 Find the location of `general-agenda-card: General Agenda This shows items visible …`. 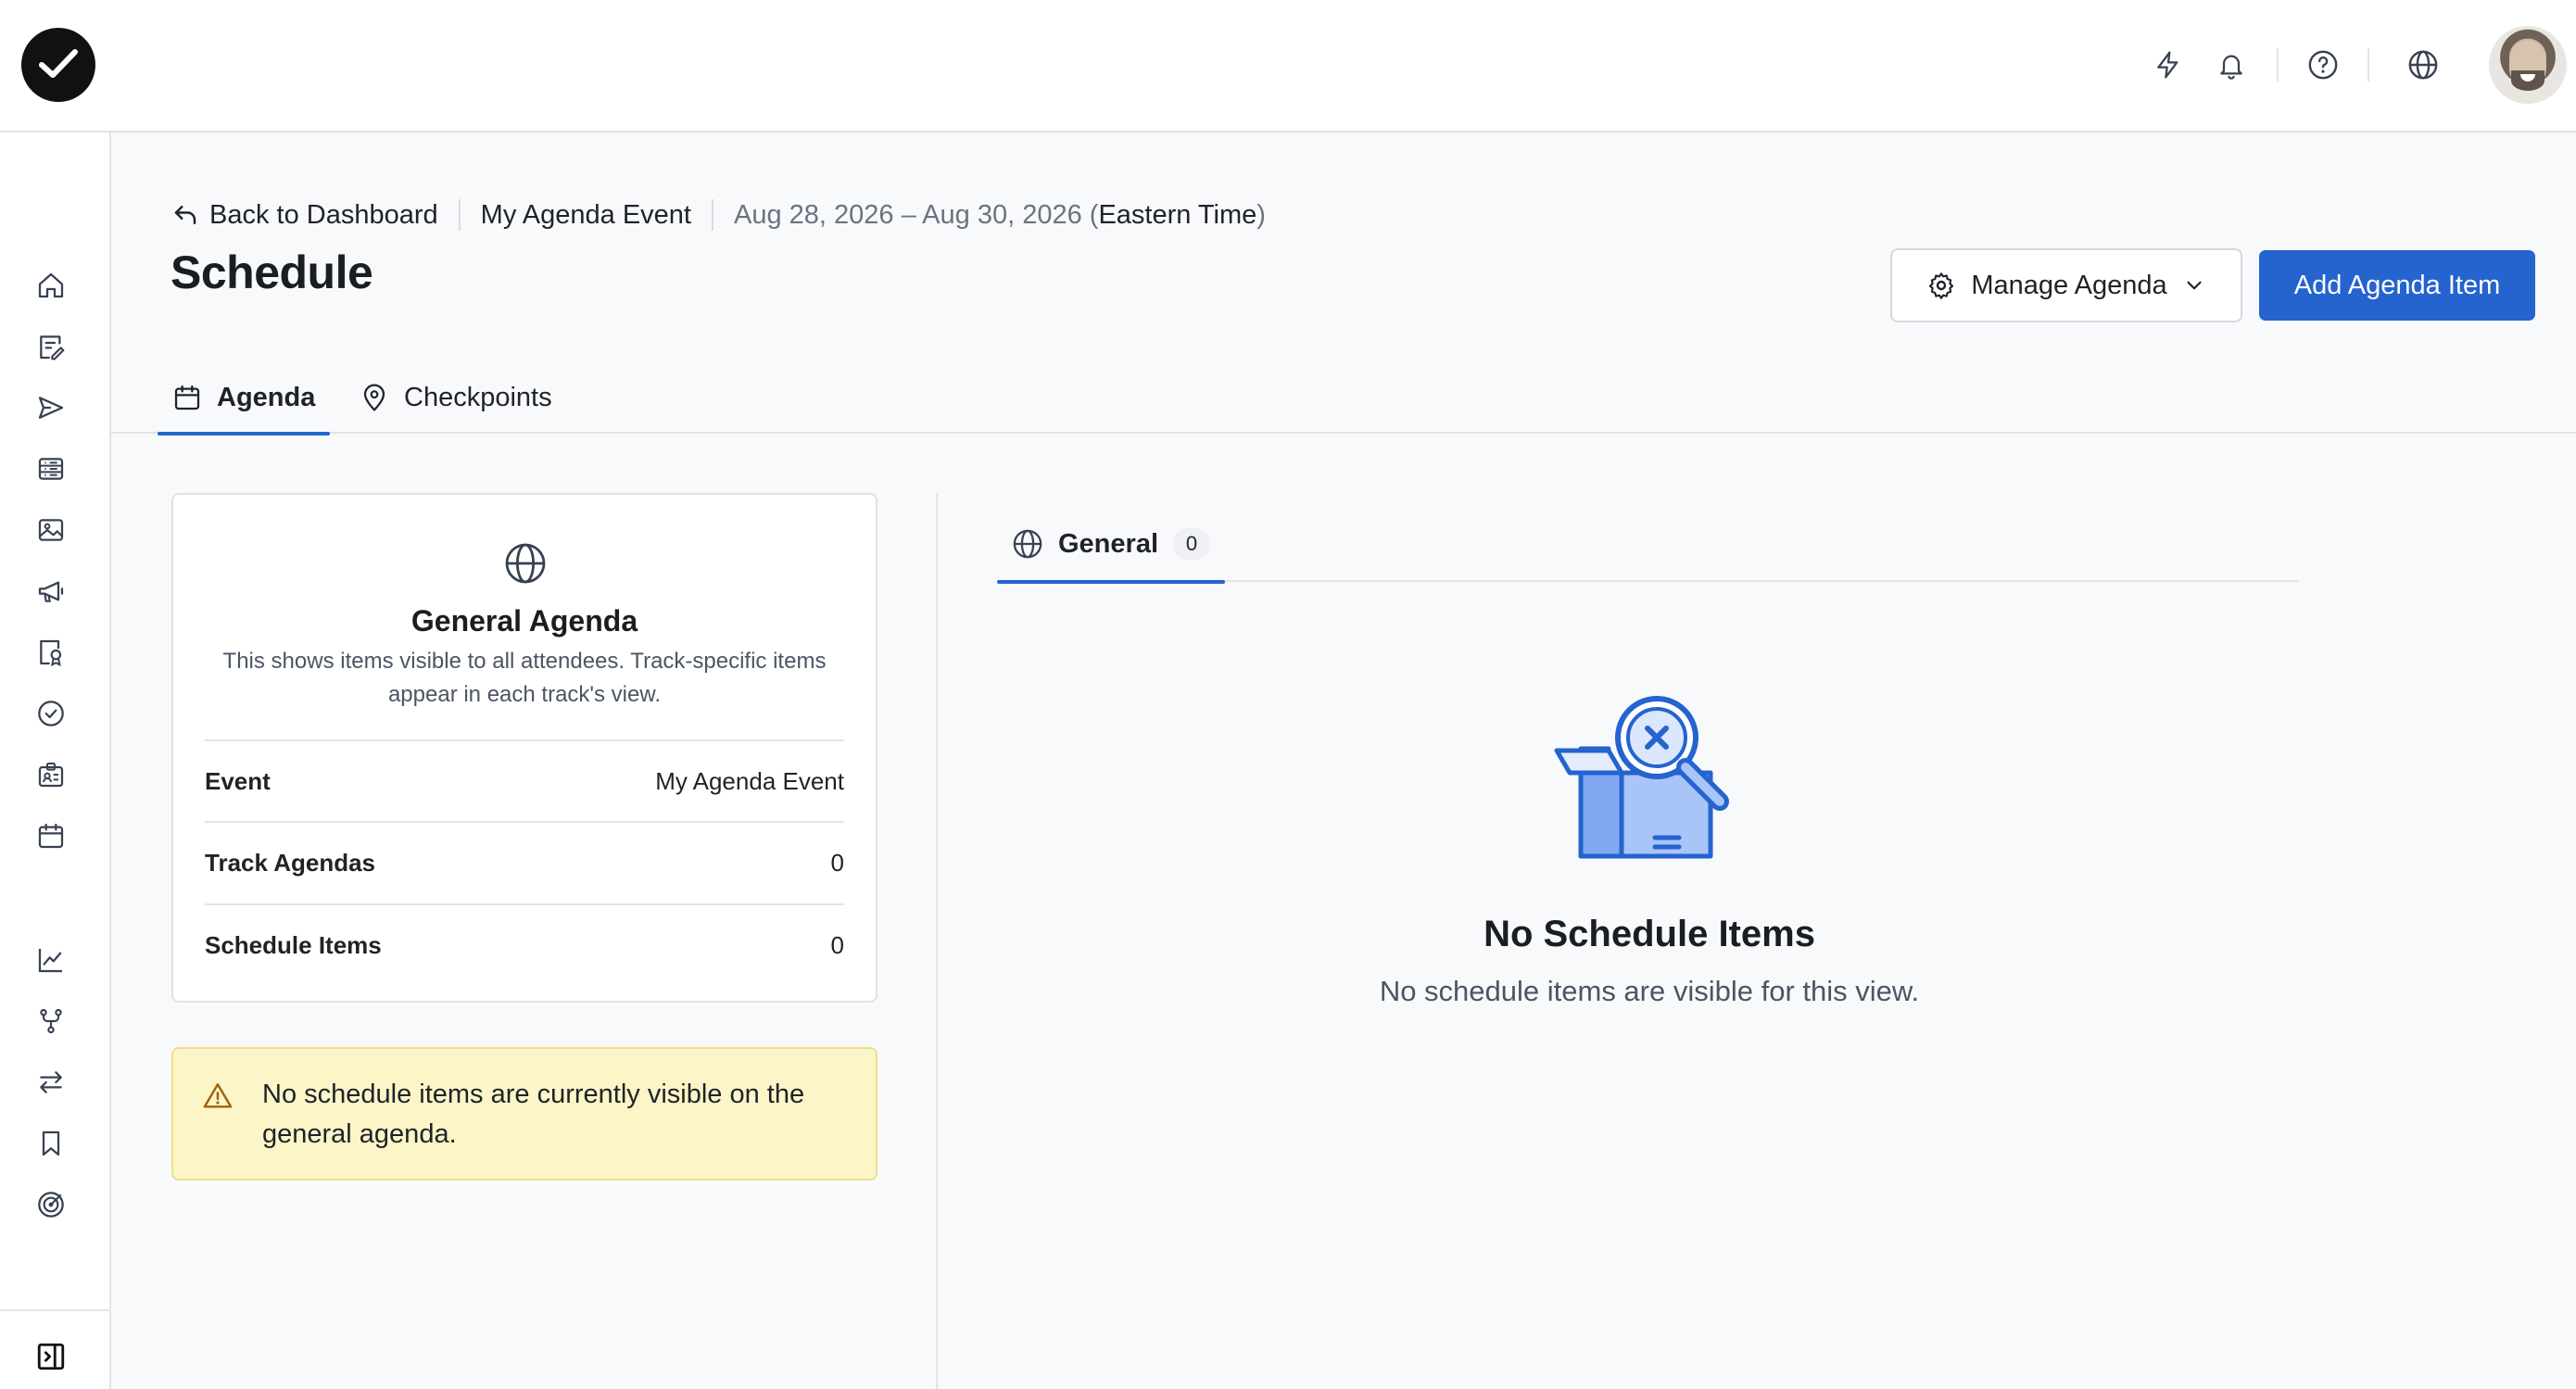

general-agenda-card: General Agenda This shows items visible … is located at coordinates (525, 748).